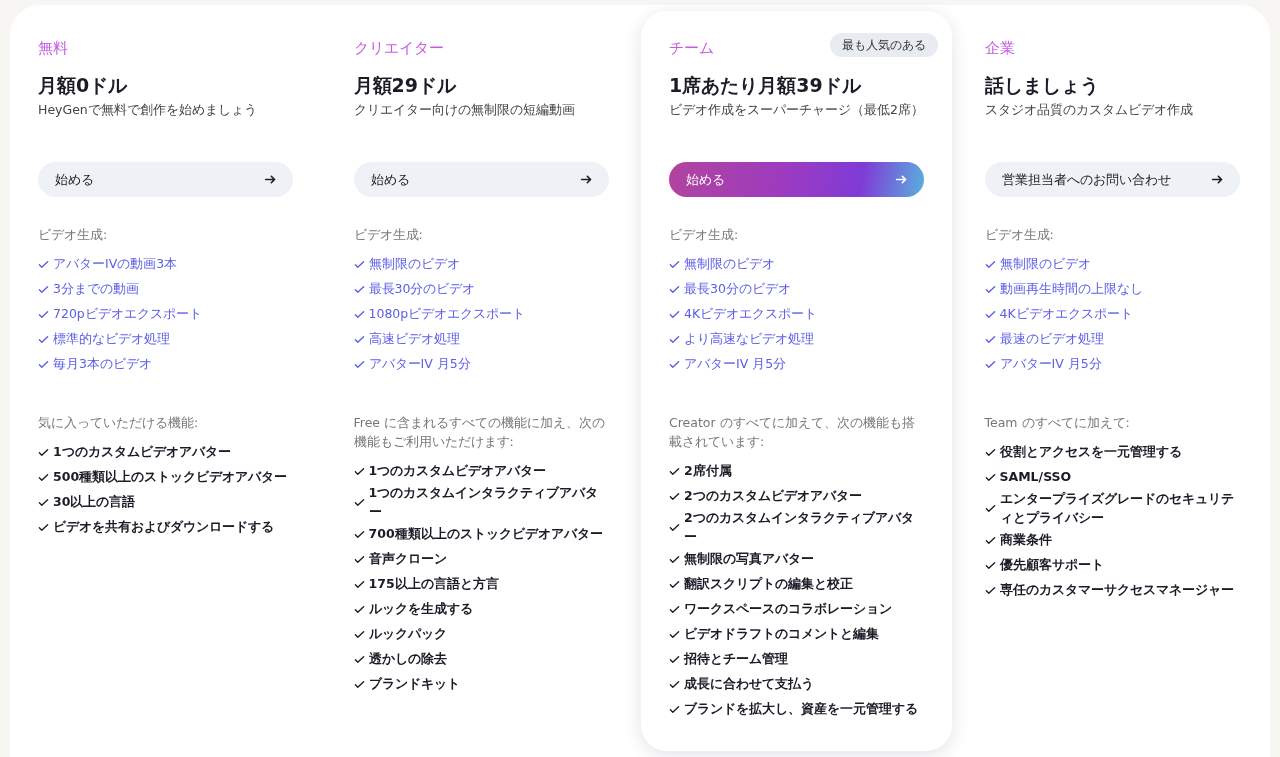  What do you see at coordinates (801, 708) in the screenshot?
I see `feature-text: ブランドを拡大し、資産を一元管理する` at bounding box center [801, 708].